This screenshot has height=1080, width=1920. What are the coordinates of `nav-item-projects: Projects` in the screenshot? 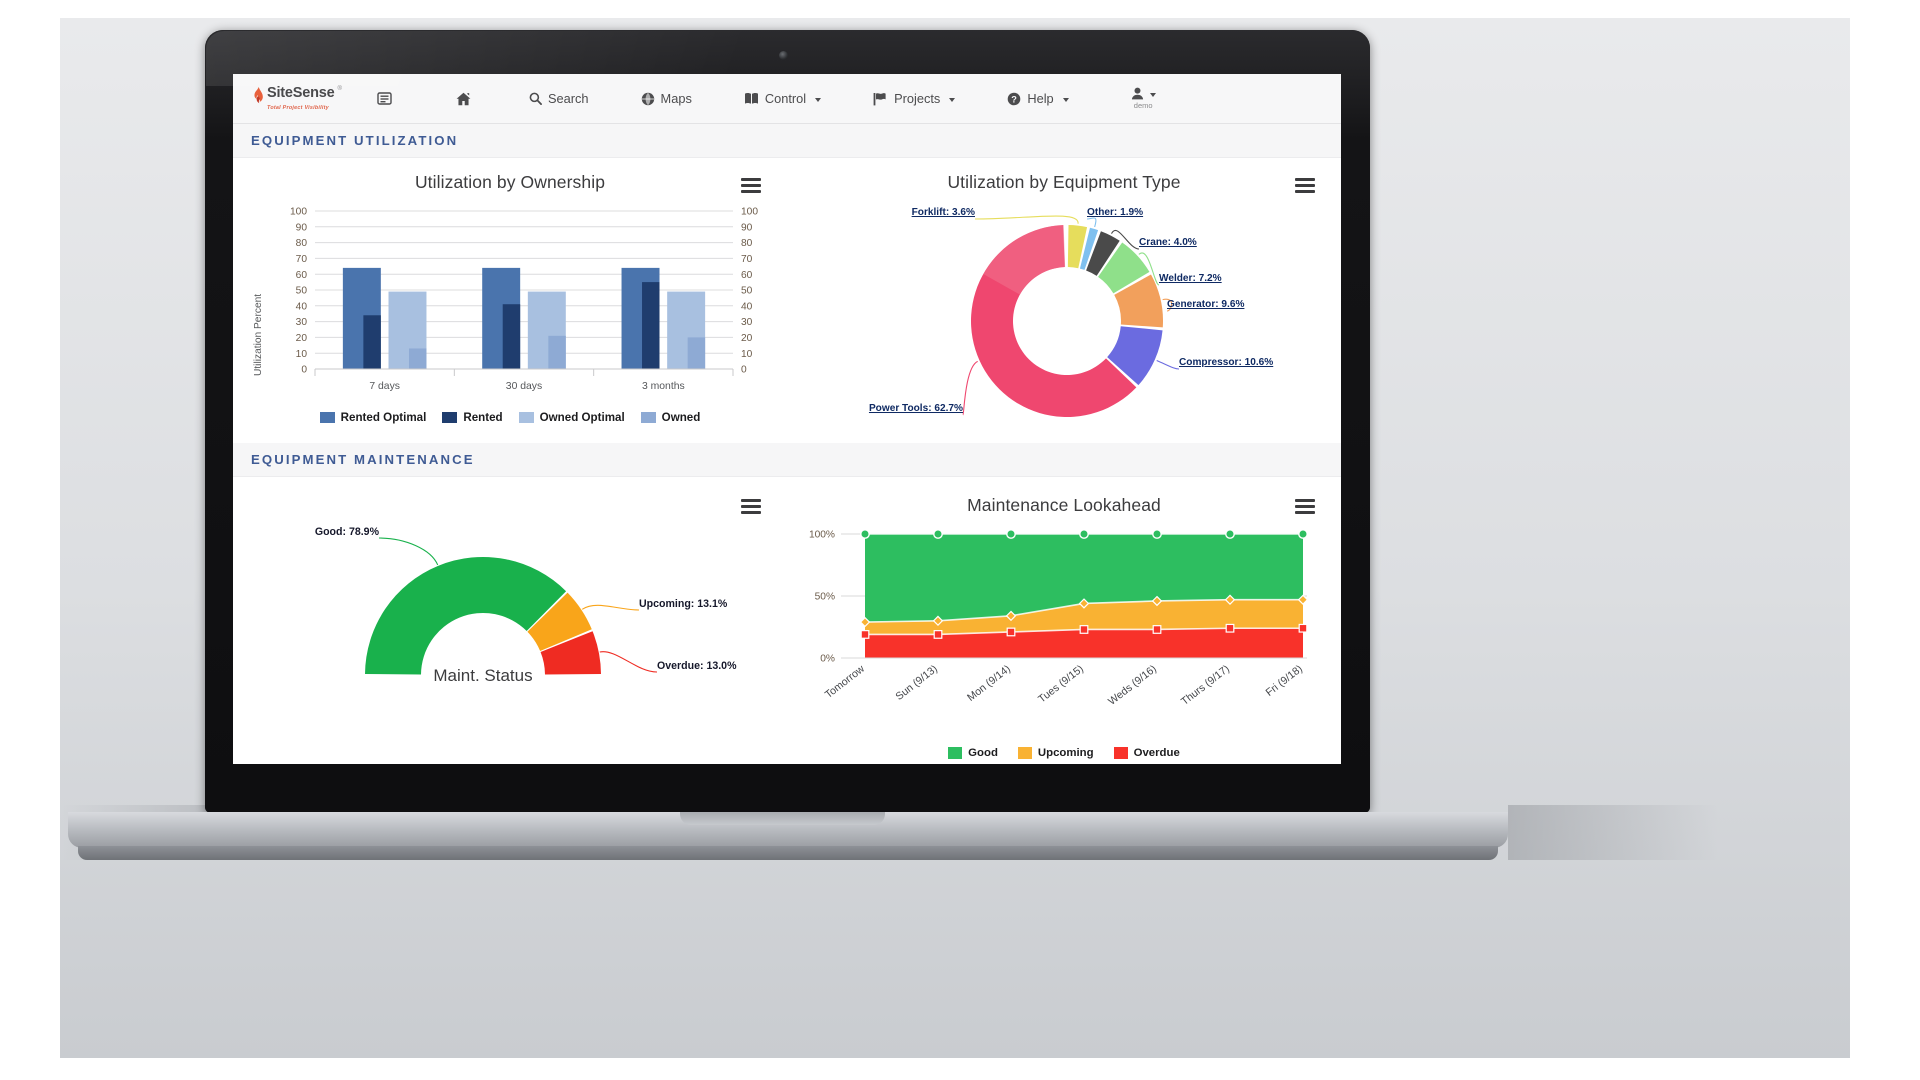 It's located at (898, 98).